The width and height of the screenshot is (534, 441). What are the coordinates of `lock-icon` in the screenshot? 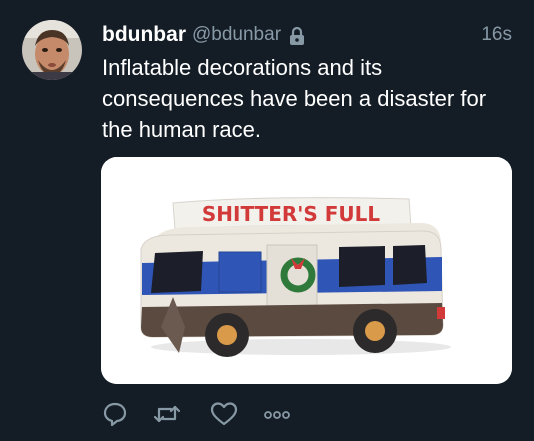 It's located at (297, 36).